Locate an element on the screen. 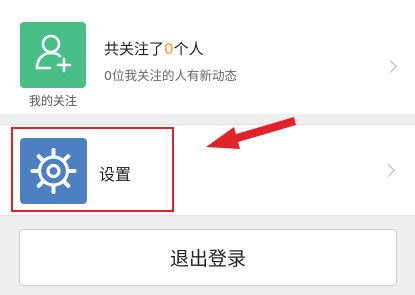  follow-subtitle: 0位我关注的人有新动态 is located at coordinates (170, 75).